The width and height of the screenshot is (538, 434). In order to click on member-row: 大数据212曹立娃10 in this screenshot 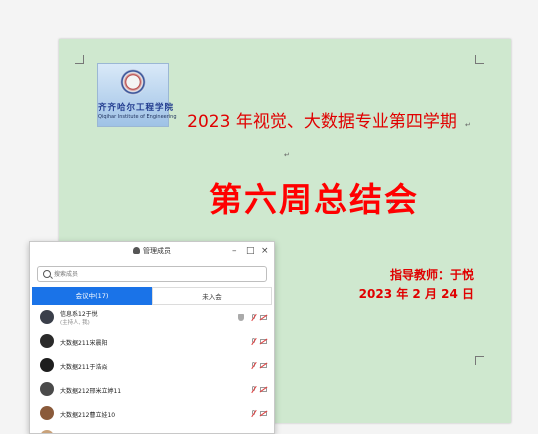, I will do `click(152, 414)`.